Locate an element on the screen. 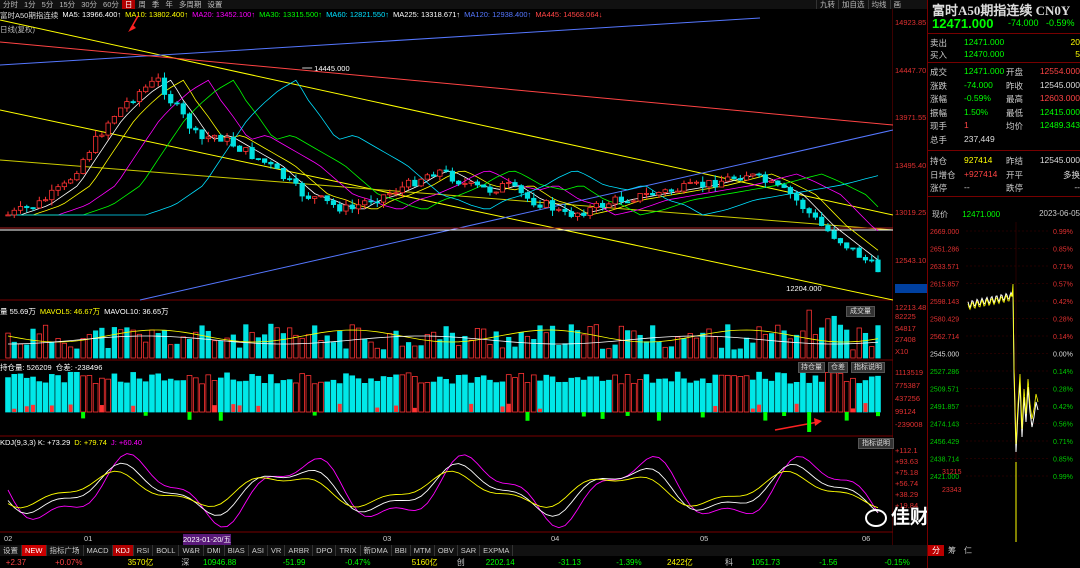 The width and height of the screenshot is (1080, 568). stat-row-2: 涨幅 -0.59% 最高 12603.000 is located at coordinates (1005, 99).